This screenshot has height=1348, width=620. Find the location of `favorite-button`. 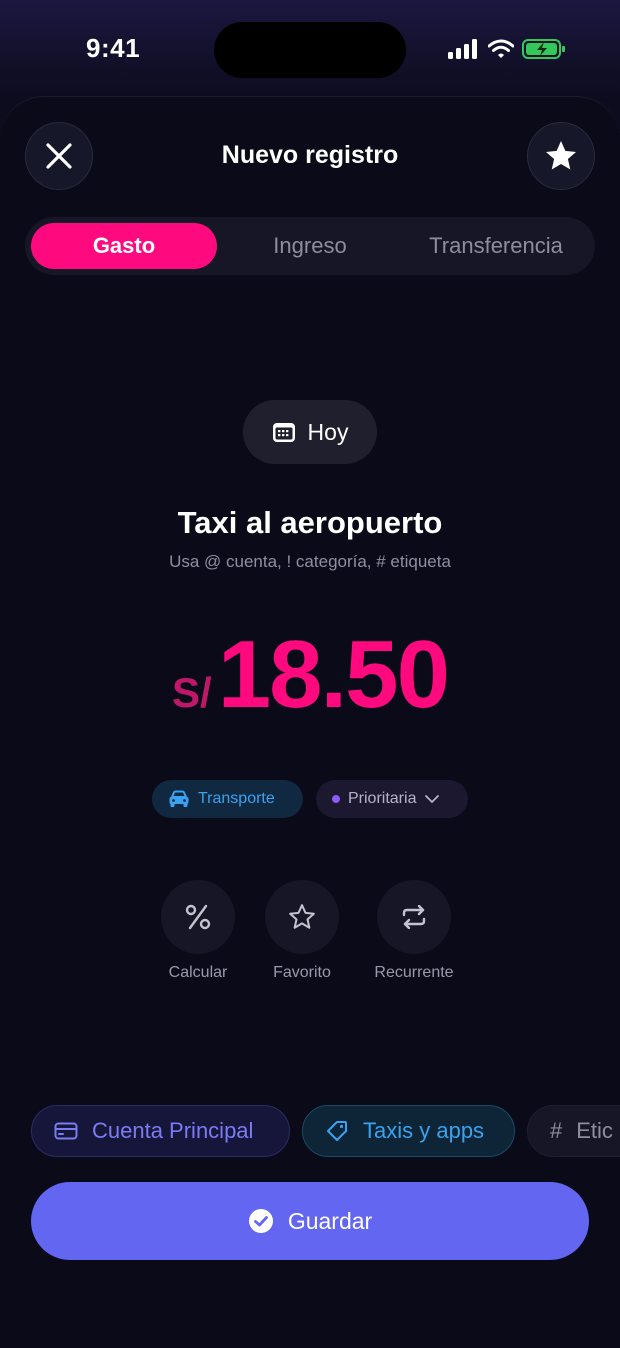

favorite-button is located at coordinates (302, 917).